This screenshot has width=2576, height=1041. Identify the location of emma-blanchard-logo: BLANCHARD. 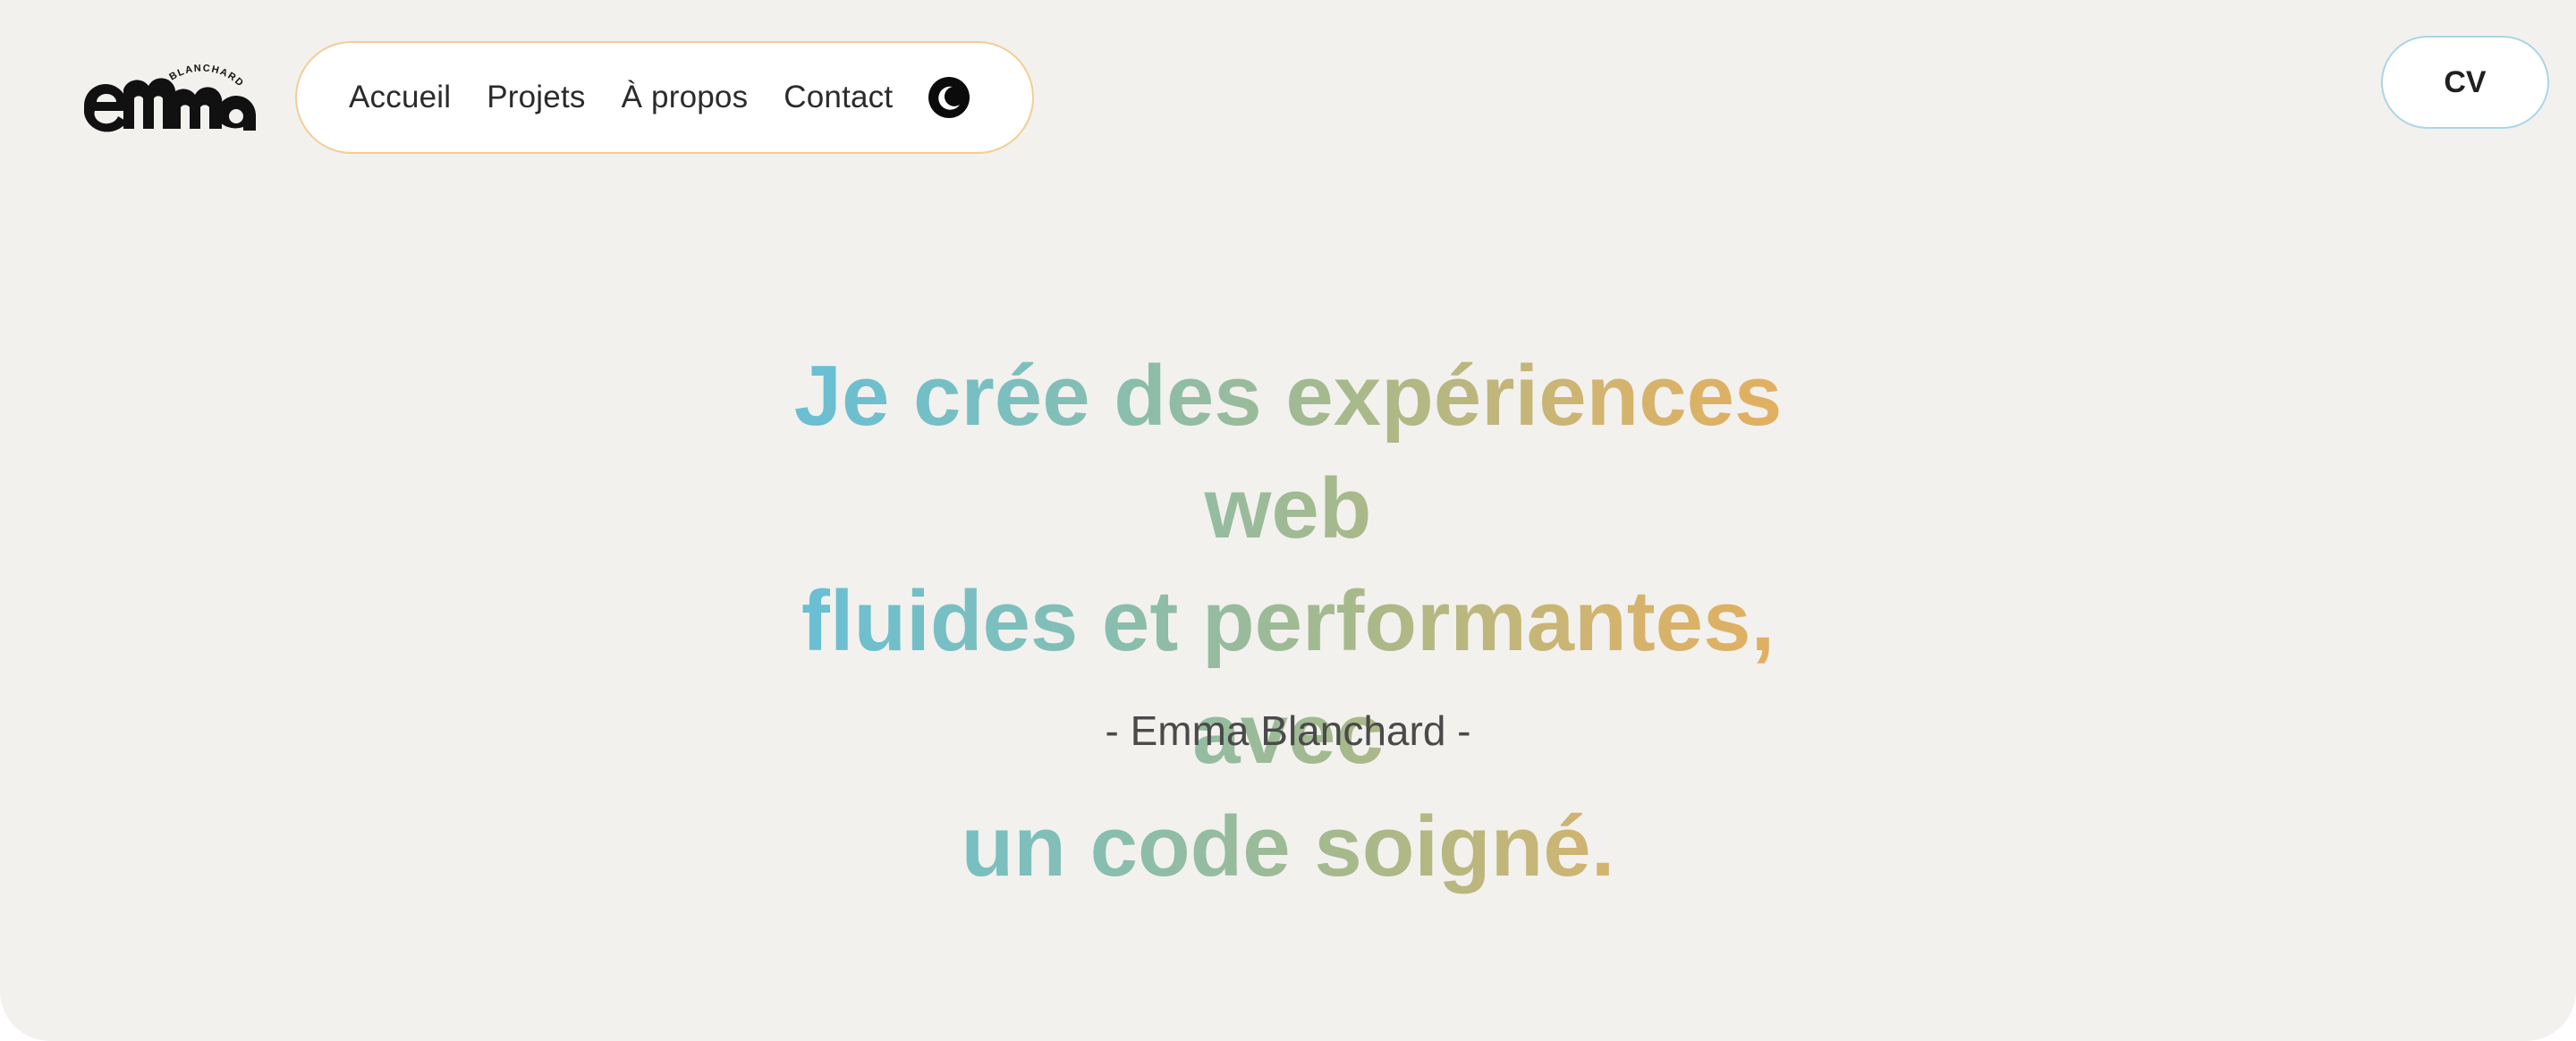
(171, 99).